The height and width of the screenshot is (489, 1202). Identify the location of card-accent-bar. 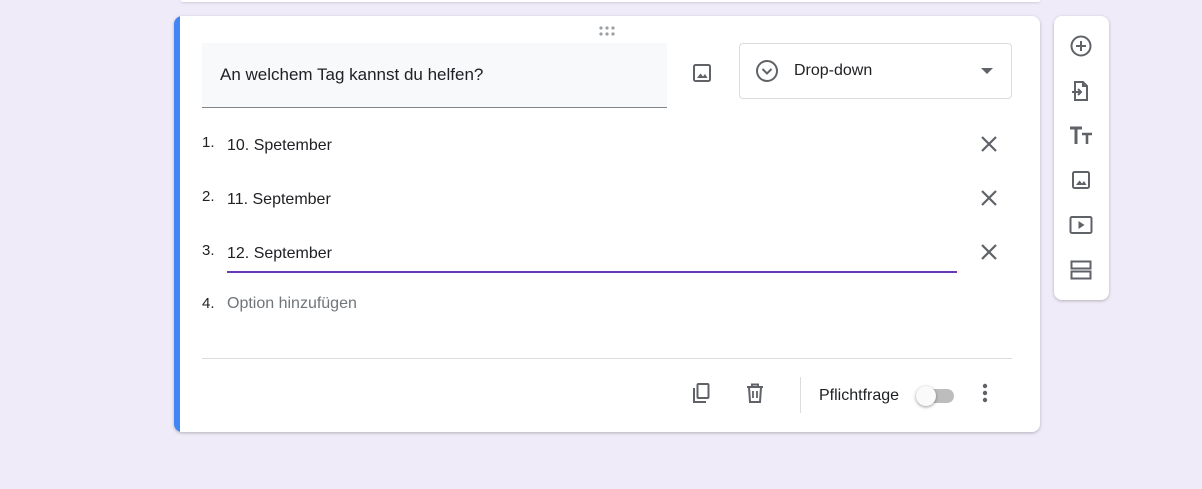
(177, 224).